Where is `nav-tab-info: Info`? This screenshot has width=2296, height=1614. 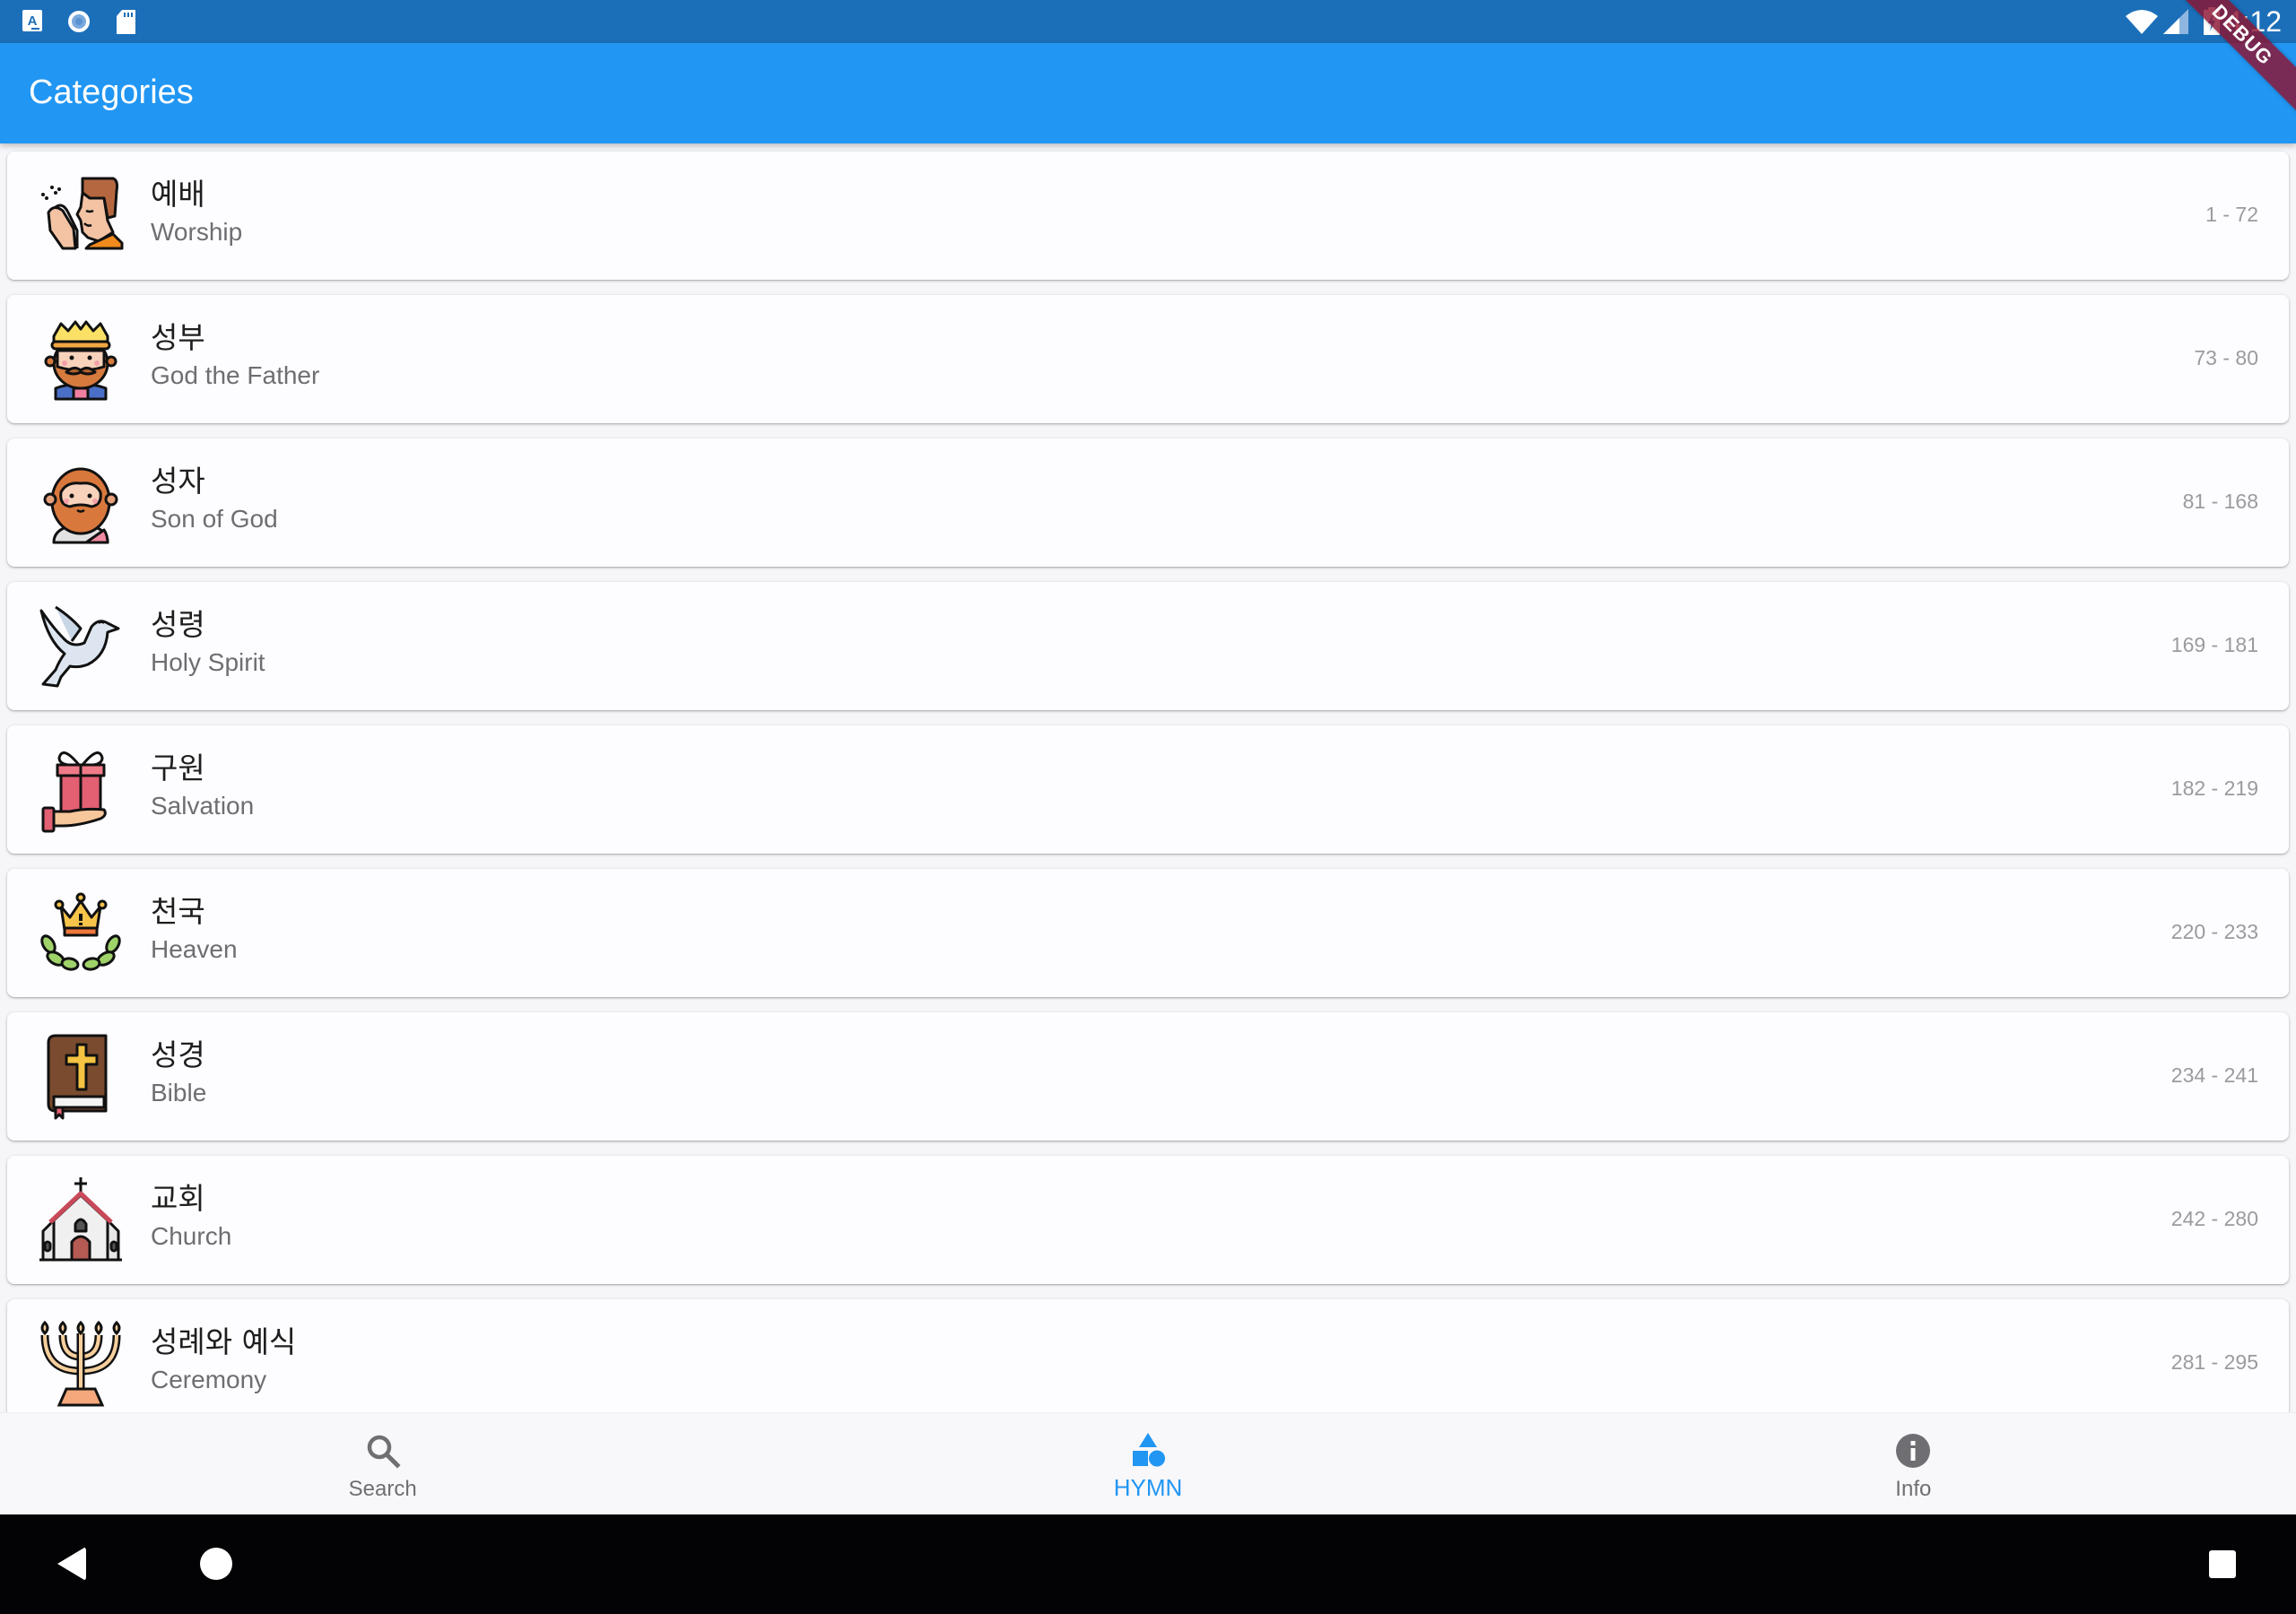 nav-tab-info: Info is located at coordinates (1913, 1463).